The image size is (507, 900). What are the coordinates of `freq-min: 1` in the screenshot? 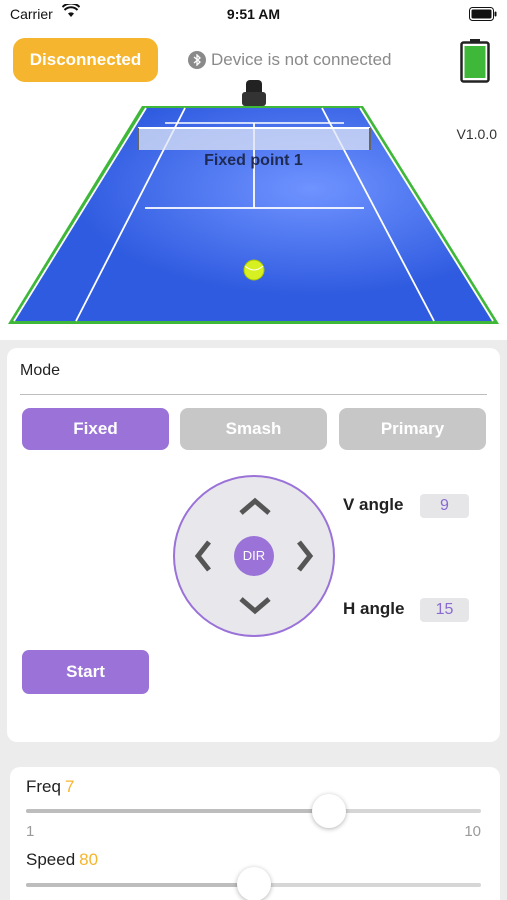 It's located at (30, 831).